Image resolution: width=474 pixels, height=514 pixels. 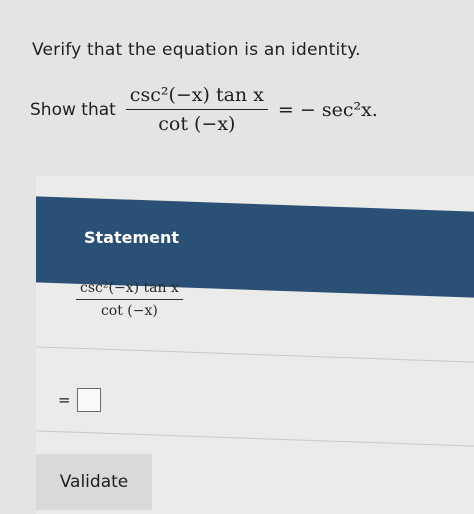 What do you see at coordinates (129, 290) in the screenshot?
I see `statement-numerator: csc²(−x) tan x` at bounding box center [129, 290].